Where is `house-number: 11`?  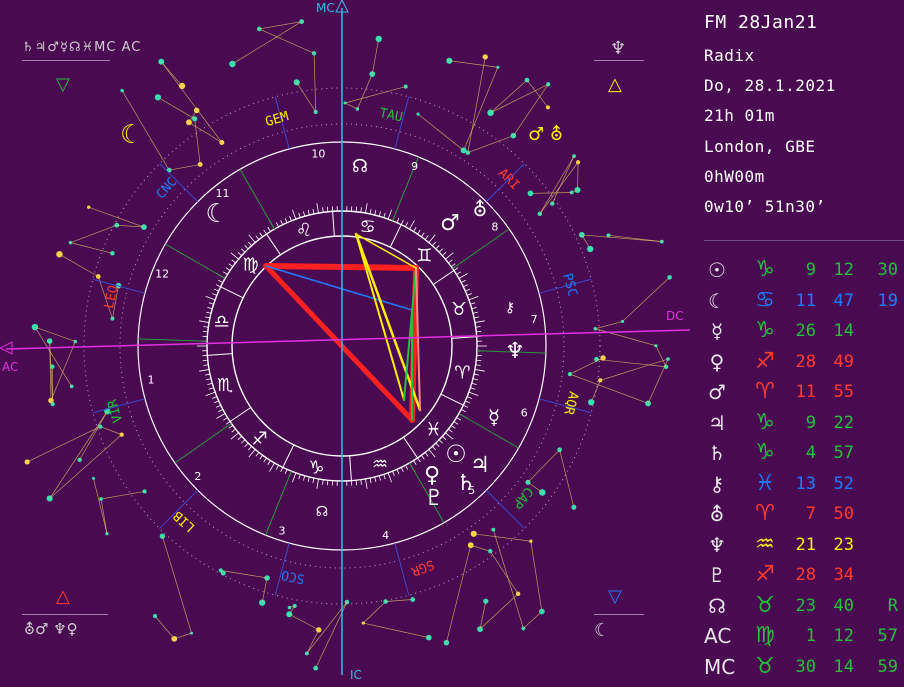 house-number: 11 is located at coordinates (223, 193).